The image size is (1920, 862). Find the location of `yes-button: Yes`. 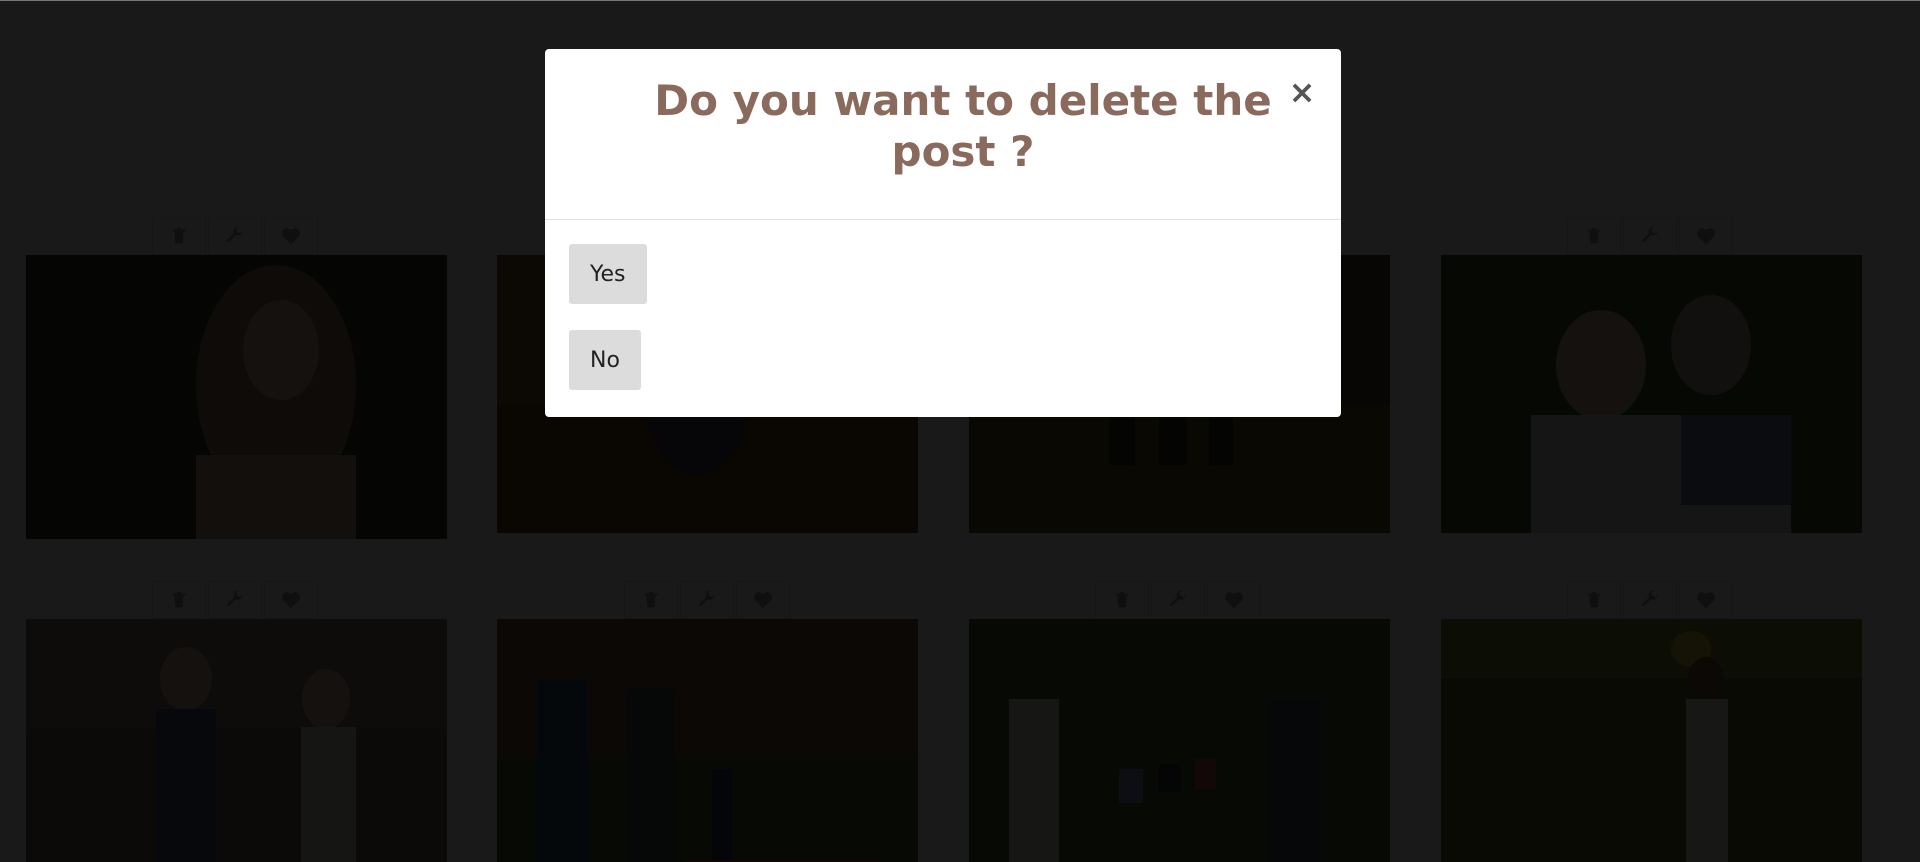

yes-button: Yes is located at coordinates (608, 274).